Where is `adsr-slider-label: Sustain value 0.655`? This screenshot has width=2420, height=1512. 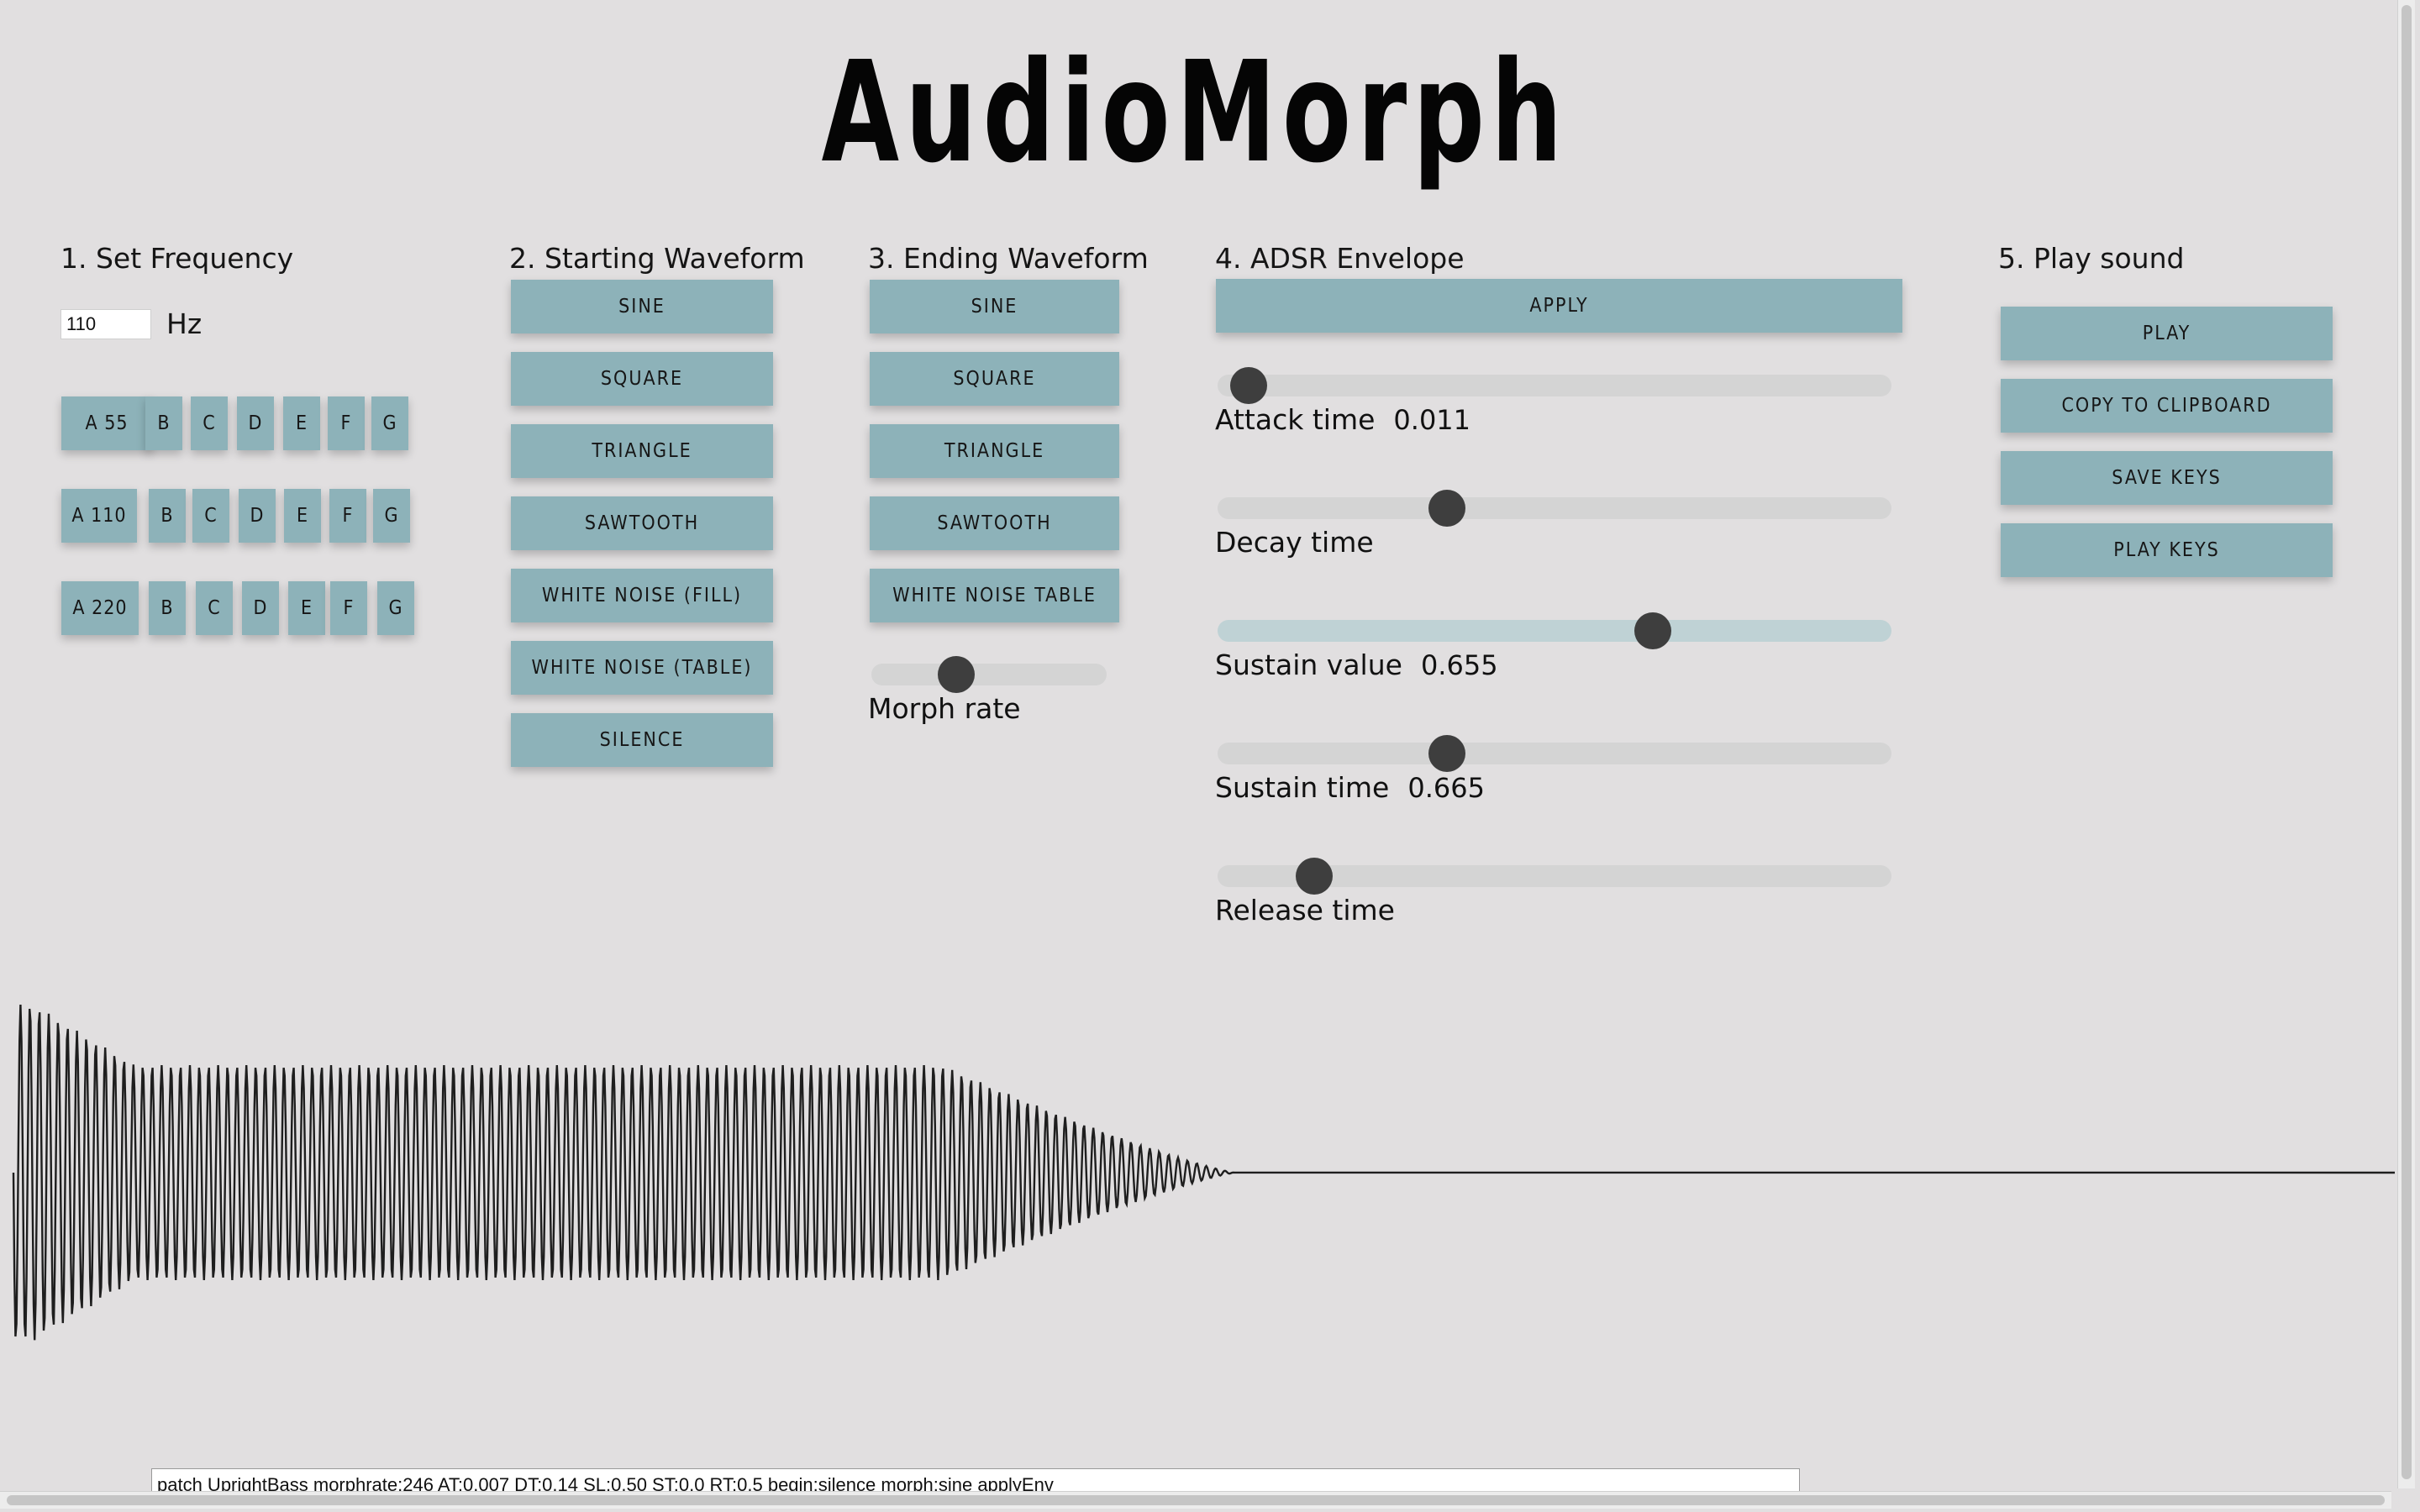 adsr-slider-label: Sustain value 0.655 is located at coordinates (1356, 664).